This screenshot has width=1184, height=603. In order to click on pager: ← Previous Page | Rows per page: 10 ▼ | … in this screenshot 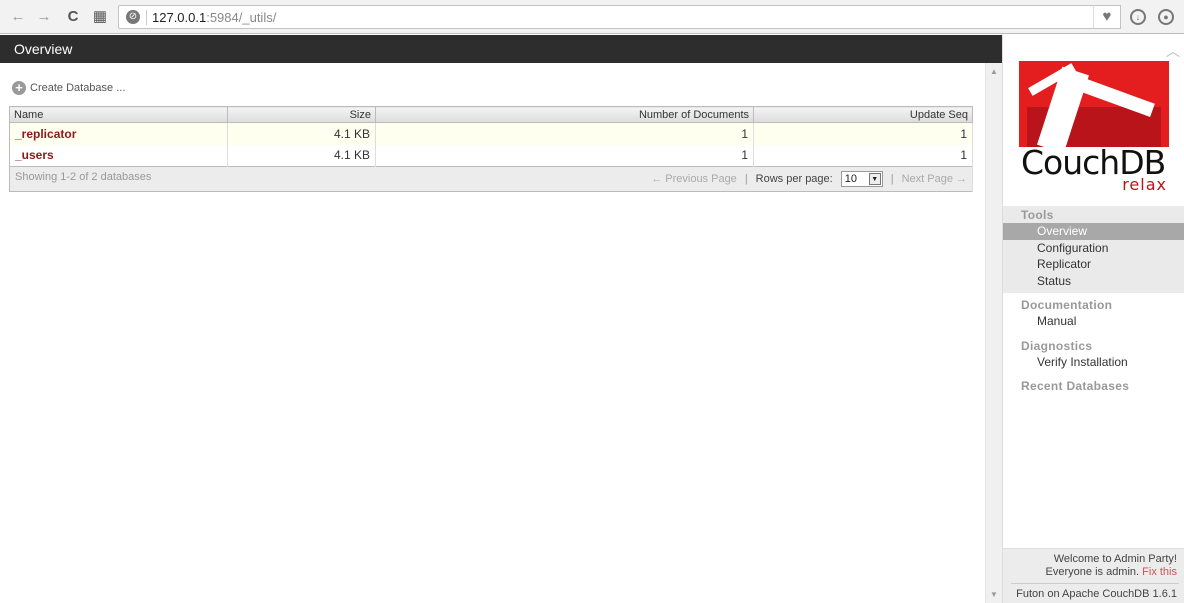, I will do `click(809, 179)`.